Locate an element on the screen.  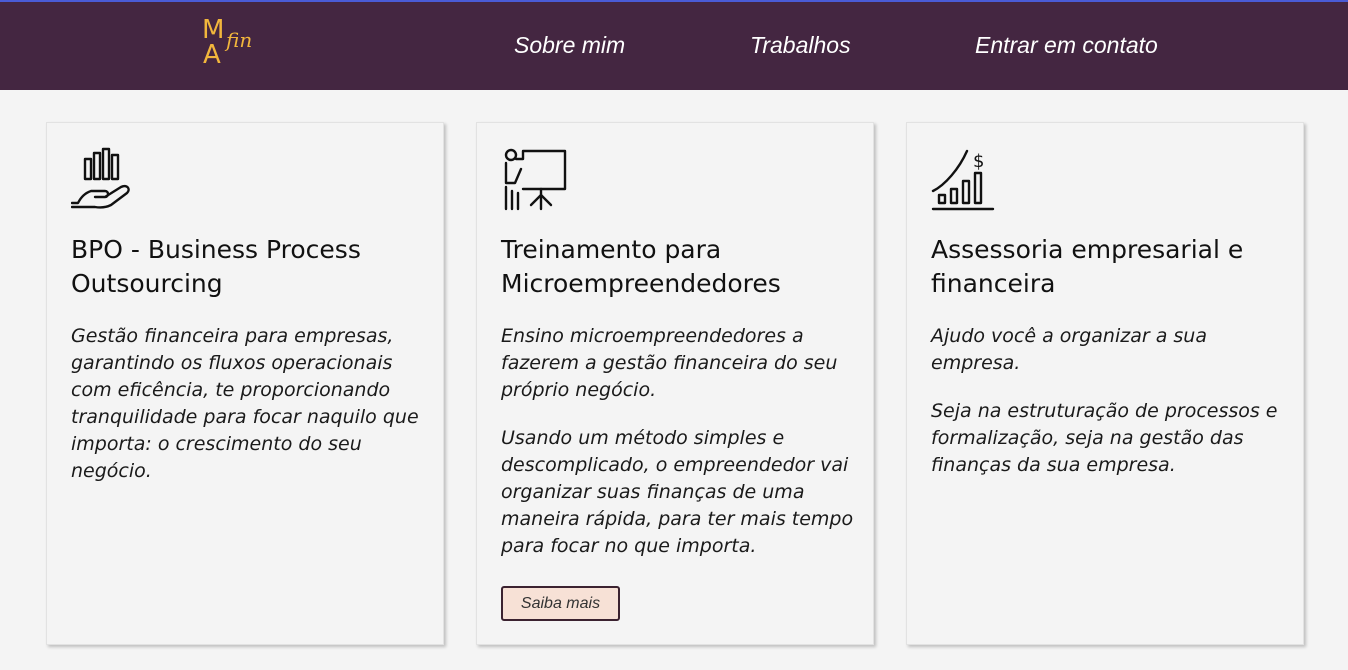
logo-fin: fin is located at coordinates (239, 40).